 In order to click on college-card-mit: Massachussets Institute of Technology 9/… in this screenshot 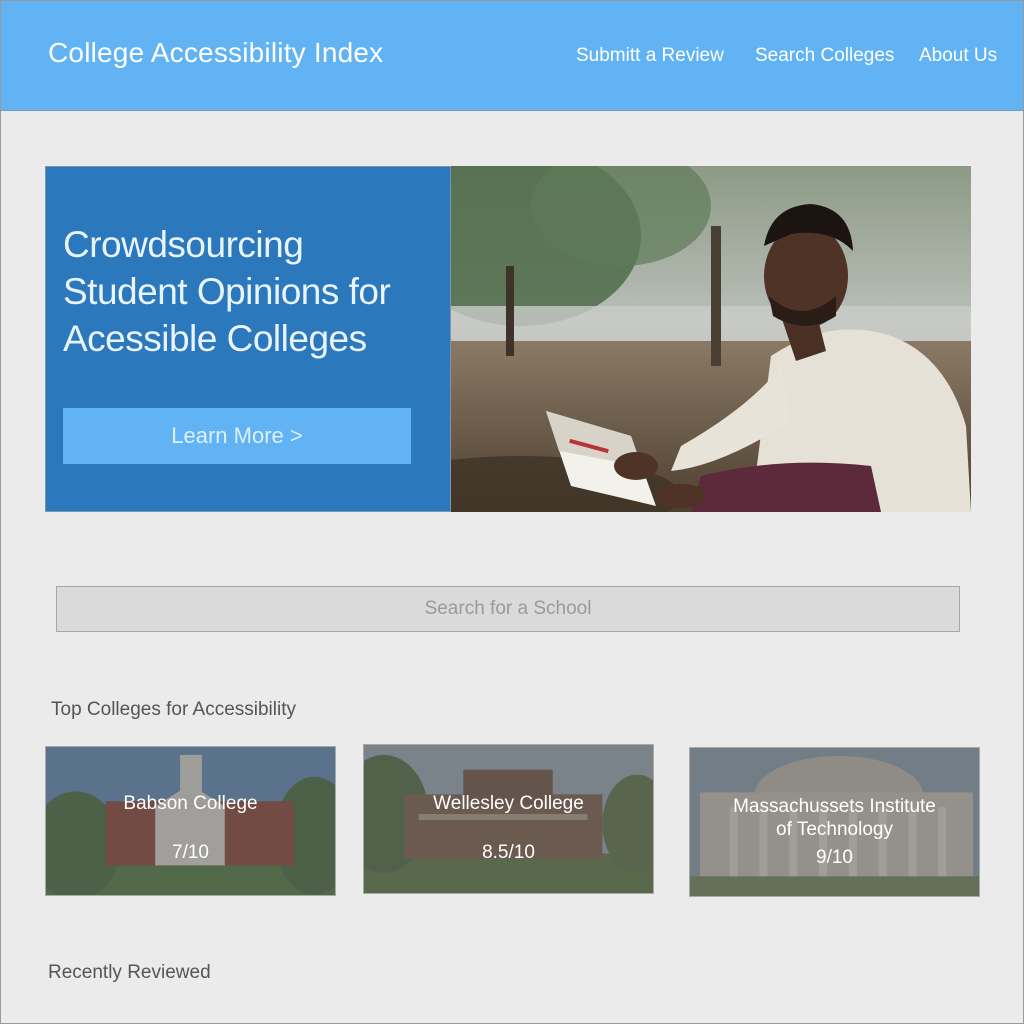, I will do `click(834, 822)`.